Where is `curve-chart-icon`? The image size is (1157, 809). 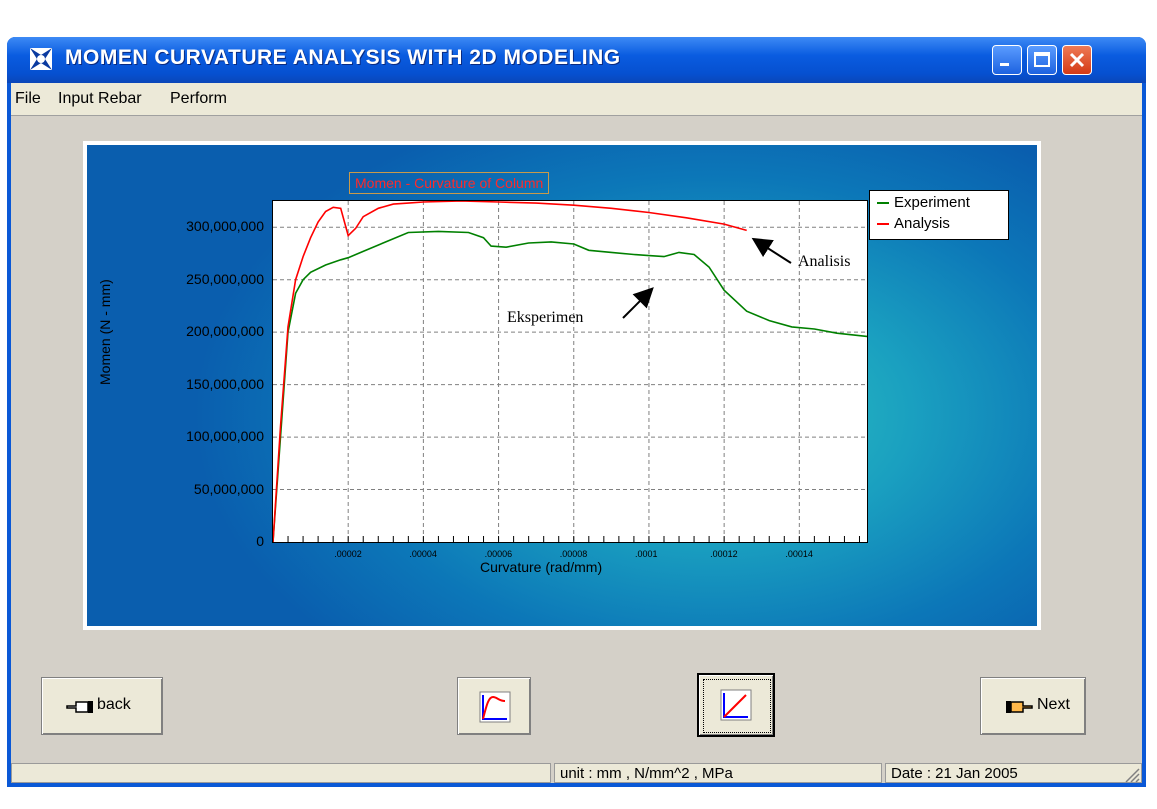 curve-chart-icon is located at coordinates (495, 707).